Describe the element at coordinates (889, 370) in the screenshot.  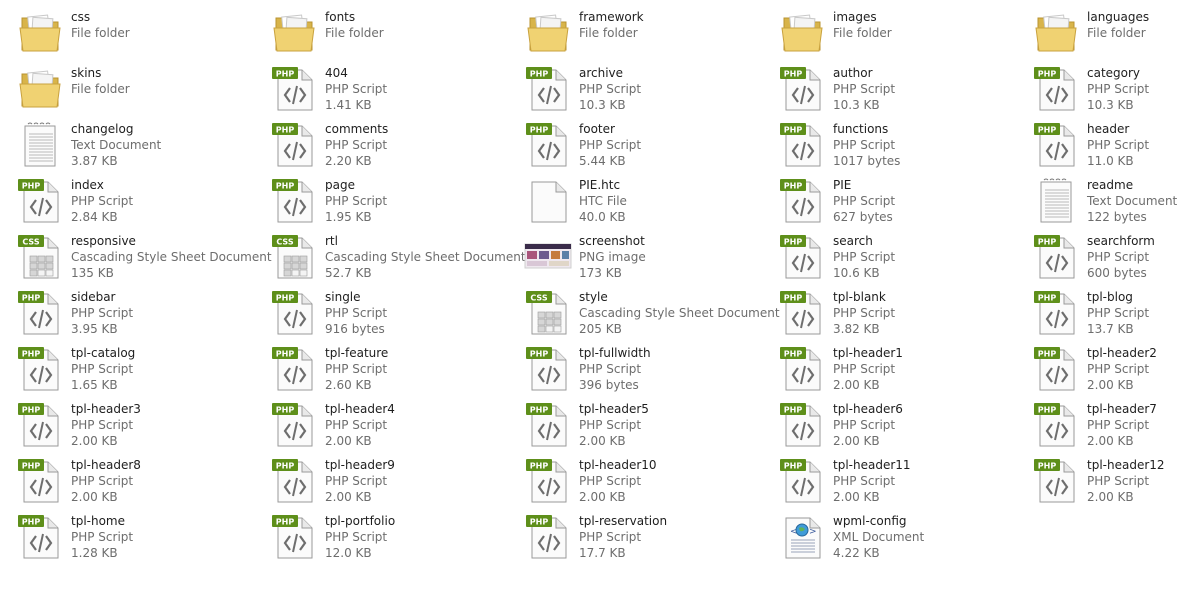
I see `file-item-tpl-header1: PHP tpl-header1 PHP Script 2.00 KB` at that location.